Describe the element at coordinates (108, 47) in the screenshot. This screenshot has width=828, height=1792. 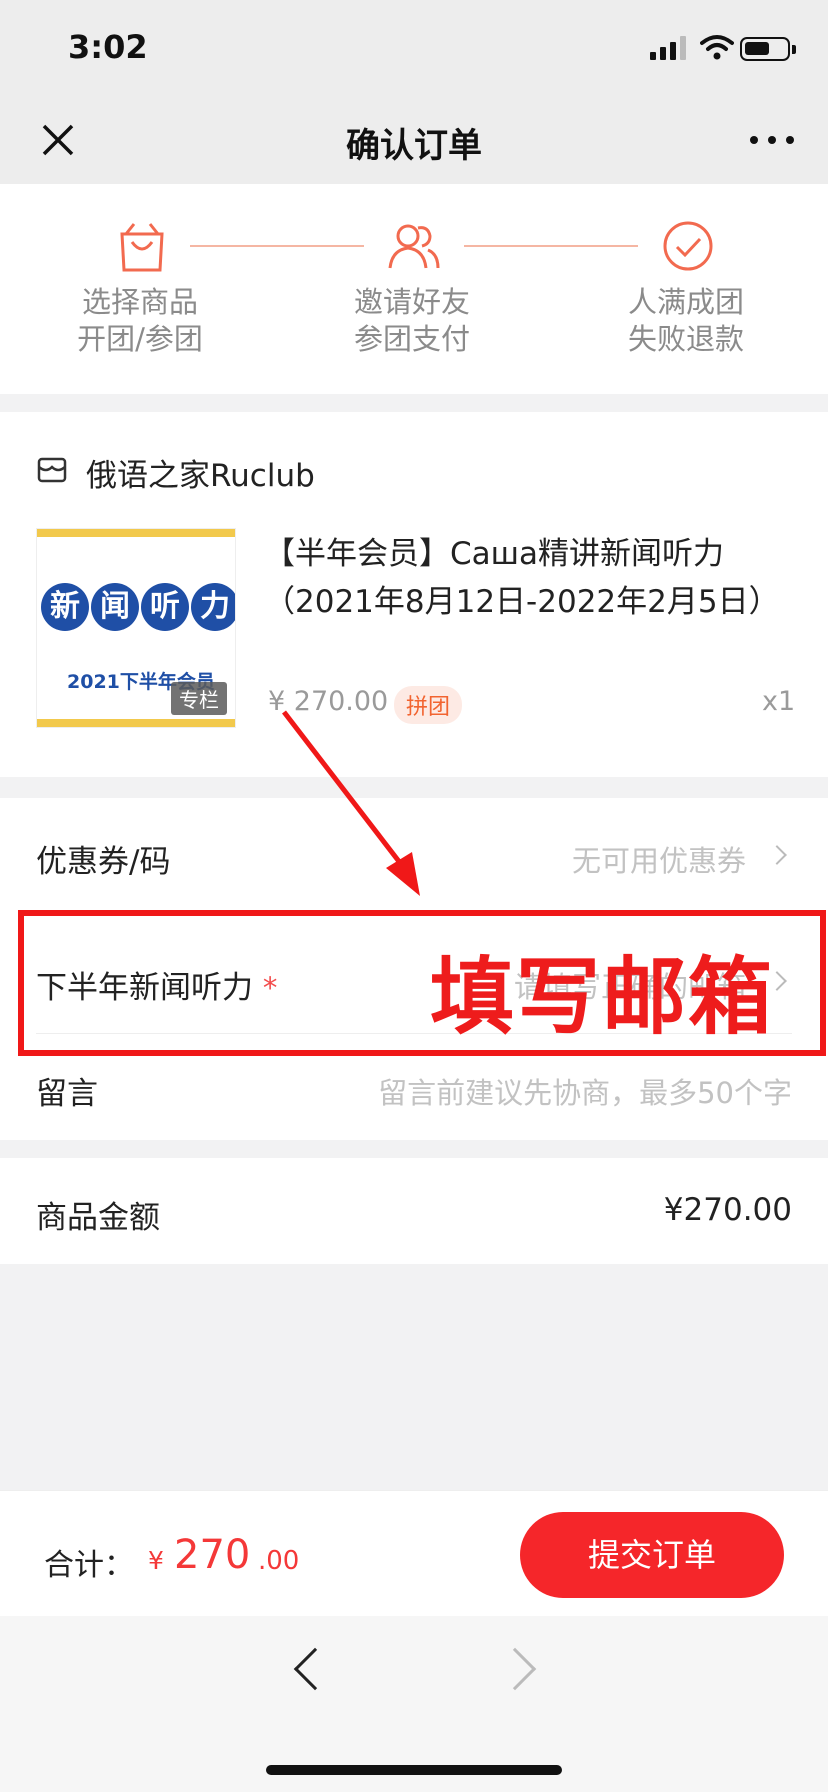
I see `status-time: 3:02` at that location.